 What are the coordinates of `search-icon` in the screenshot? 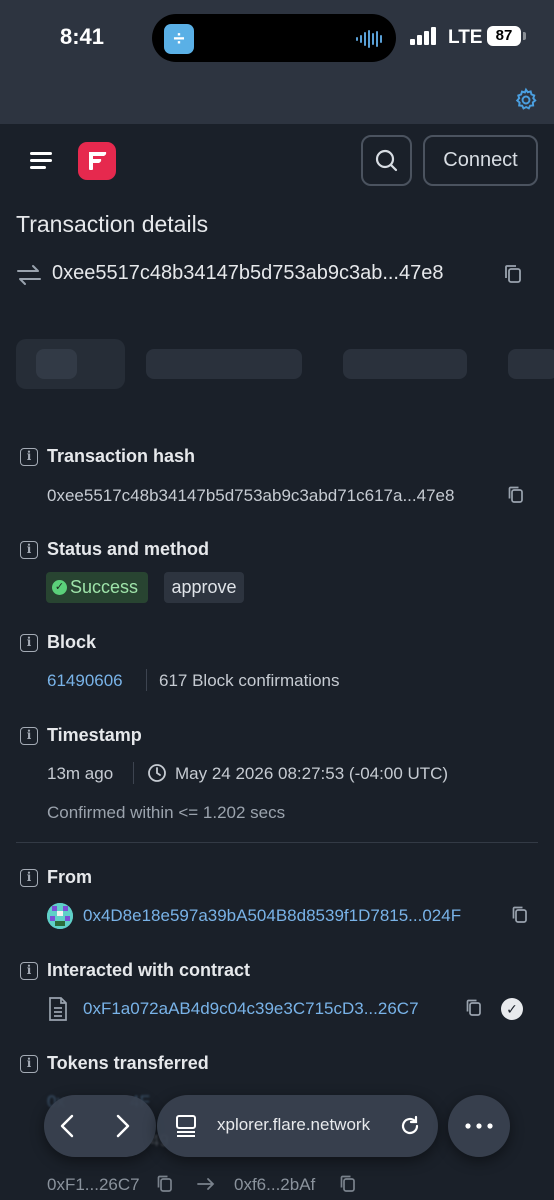 It's located at (386, 160).